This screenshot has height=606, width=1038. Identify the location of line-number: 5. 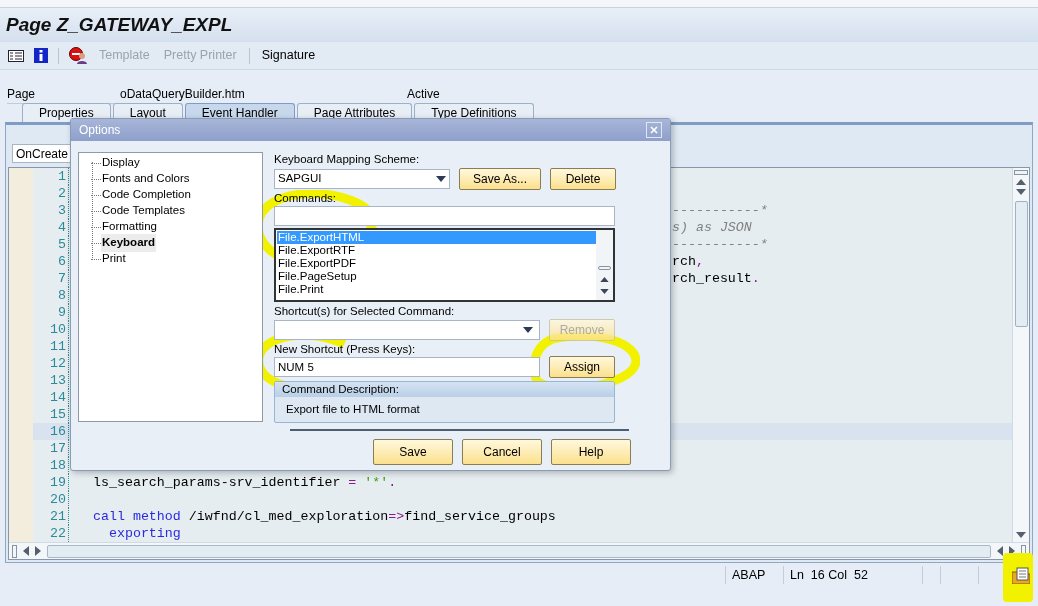
(61, 244).